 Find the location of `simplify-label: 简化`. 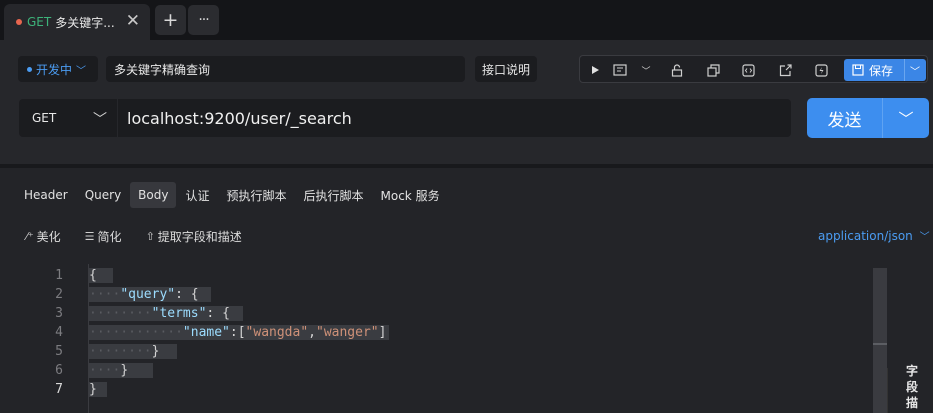

simplify-label: 简化 is located at coordinates (109, 237).